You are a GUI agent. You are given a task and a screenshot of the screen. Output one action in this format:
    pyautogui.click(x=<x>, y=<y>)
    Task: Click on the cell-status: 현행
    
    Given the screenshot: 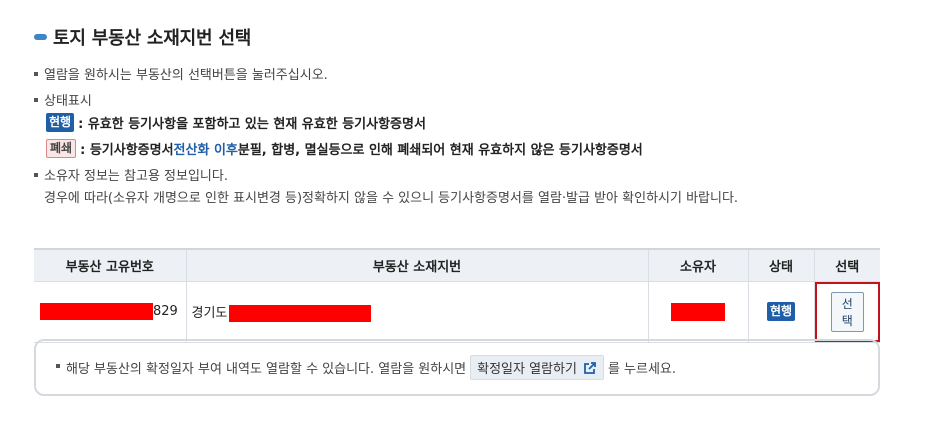 What is the action you would take?
    pyautogui.click(x=781, y=312)
    